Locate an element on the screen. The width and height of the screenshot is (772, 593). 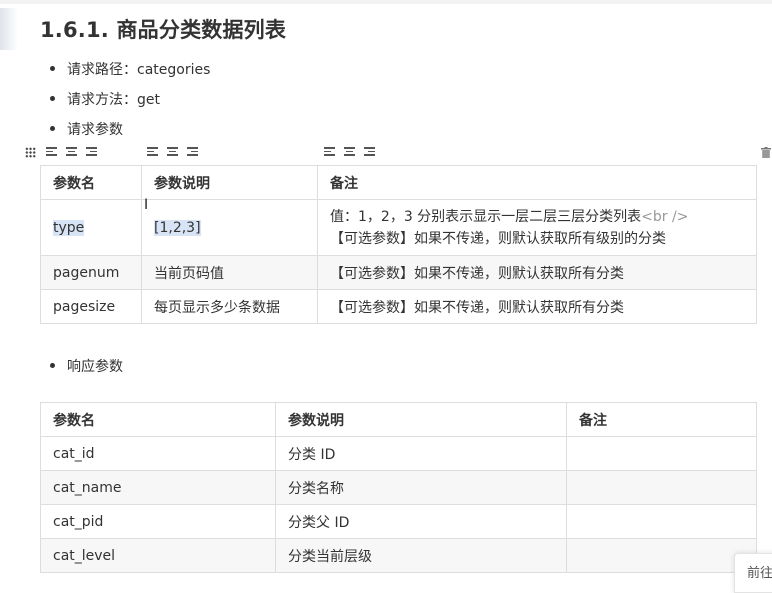
param-desc-cell: 当前页码值 is located at coordinates (229, 272).